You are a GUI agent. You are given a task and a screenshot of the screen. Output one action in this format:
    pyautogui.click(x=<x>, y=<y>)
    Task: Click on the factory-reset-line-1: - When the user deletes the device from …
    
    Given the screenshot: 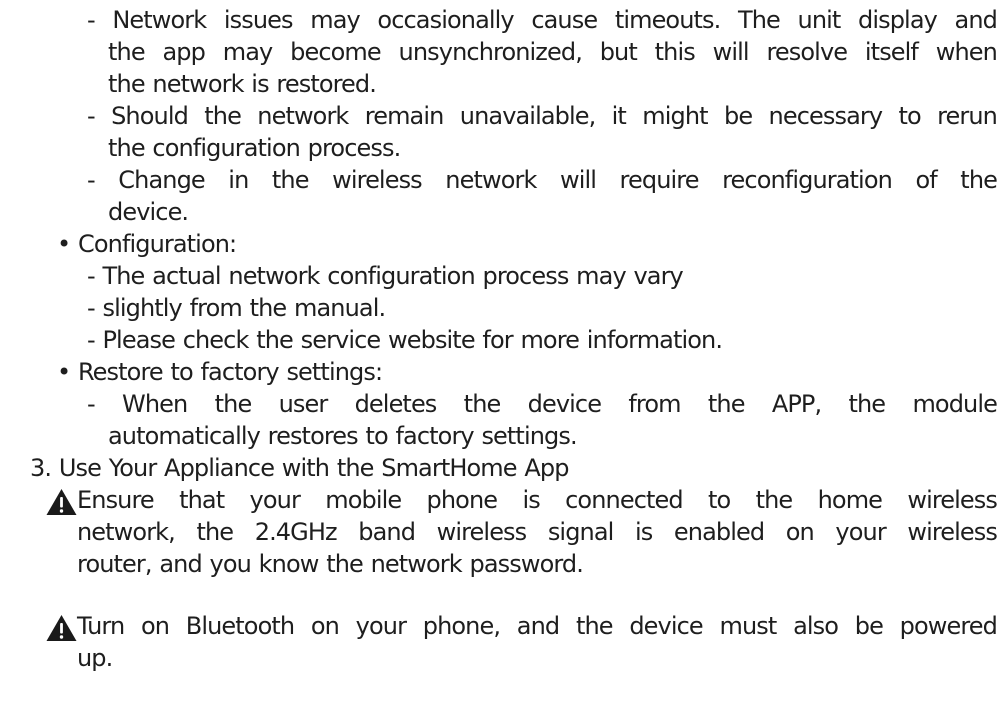 What is the action you would take?
    pyautogui.click(x=542, y=404)
    